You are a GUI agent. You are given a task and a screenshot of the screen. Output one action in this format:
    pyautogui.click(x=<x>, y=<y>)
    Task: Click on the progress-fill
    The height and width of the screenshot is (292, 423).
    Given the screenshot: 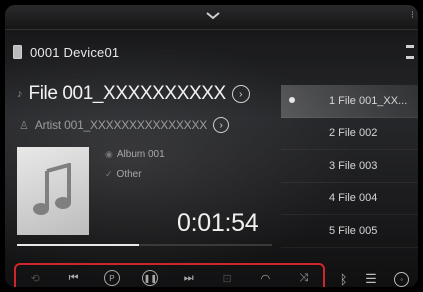 What is the action you would take?
    pyautogui.click(x=78, y=245)
    